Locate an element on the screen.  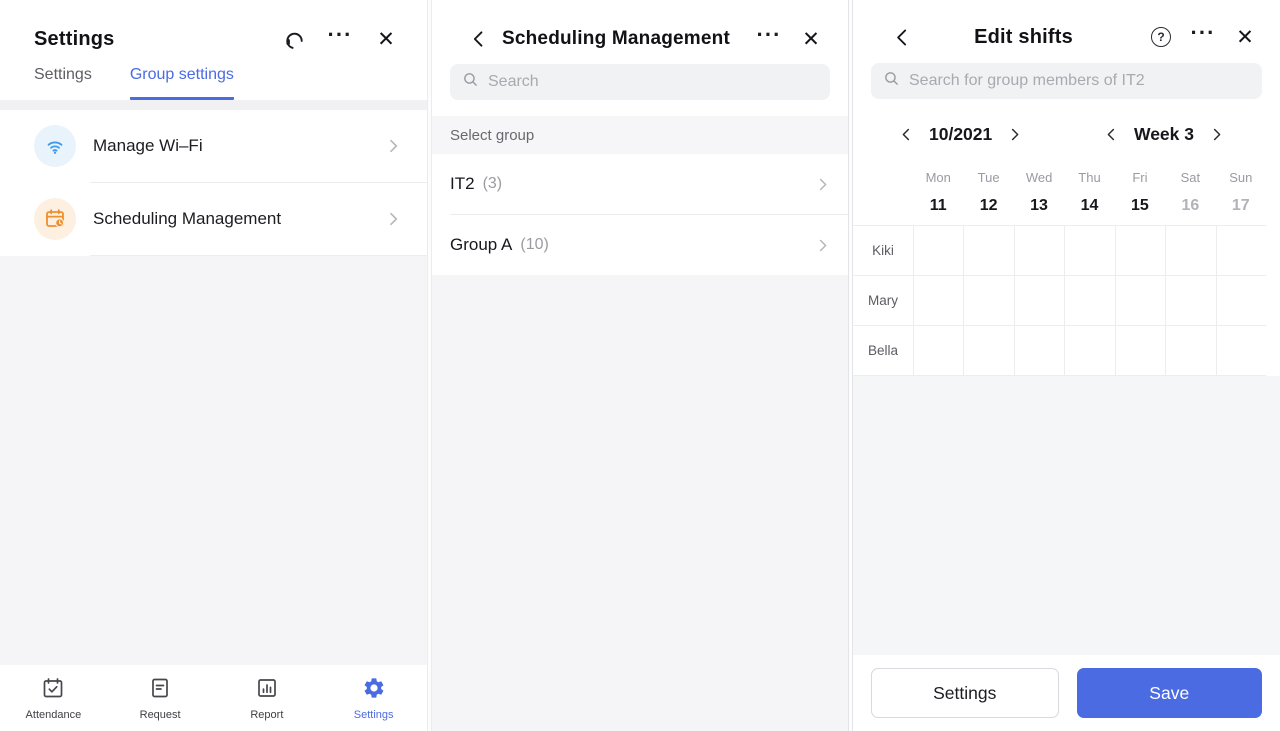
nav-item-attendance: Attendance is located at coordinates (53, 698).